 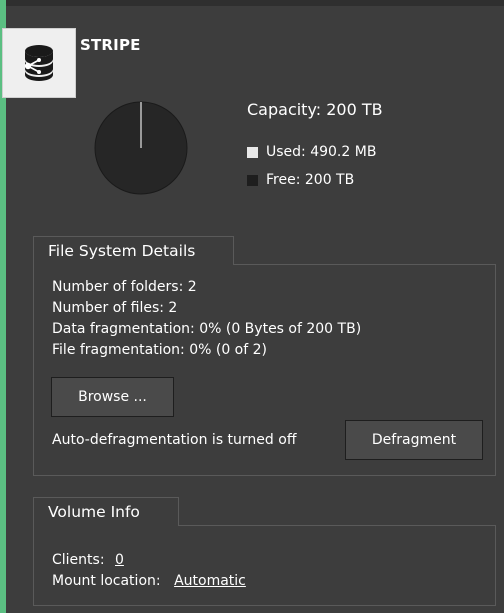 I want to click on volume-info-title: Volume Info, so click(x=106, y=511).